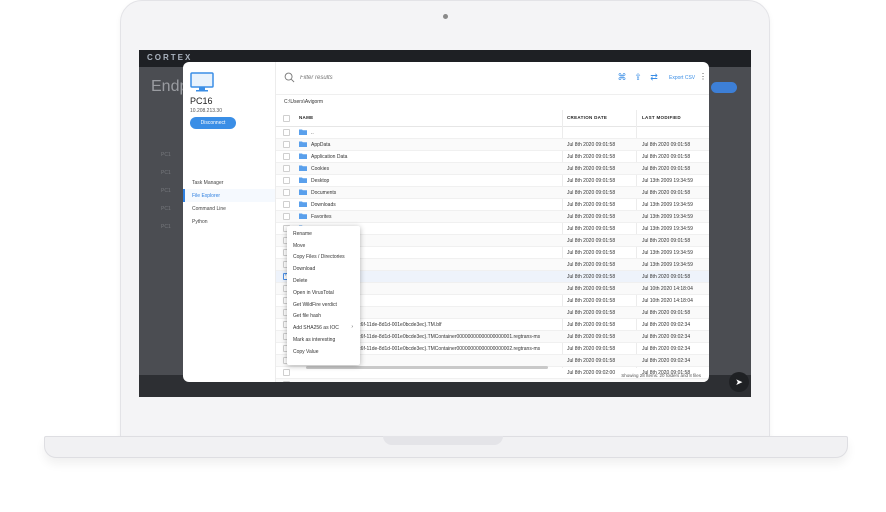 Image resolution: width=886 pixels, height=512 pixels. What do you see at coordinates (323, 317) in the screenshot?
I see `menu-item-get-file-hash: Get file hash` at bounding box center [323, 317].